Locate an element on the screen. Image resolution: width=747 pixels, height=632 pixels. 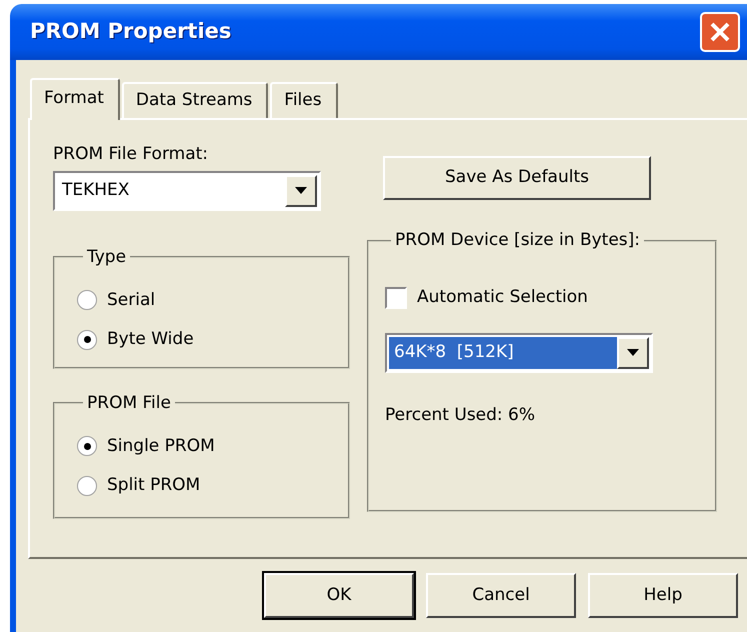
field-label: PROM File Format: is located at coordinates (131, 154).